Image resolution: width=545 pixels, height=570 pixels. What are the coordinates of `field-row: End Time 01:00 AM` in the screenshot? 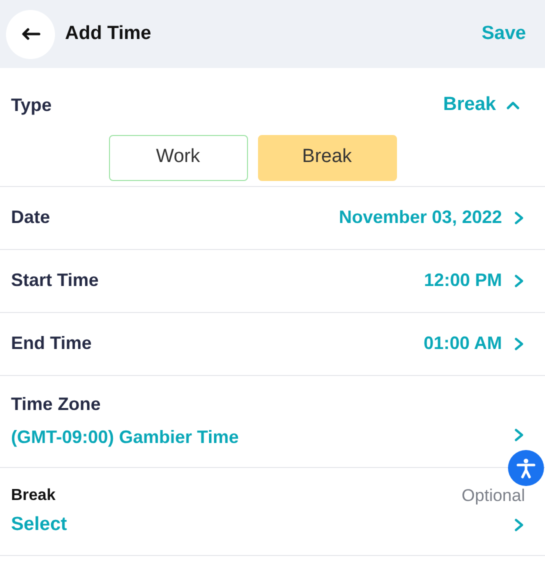 It's located at (272, 344).